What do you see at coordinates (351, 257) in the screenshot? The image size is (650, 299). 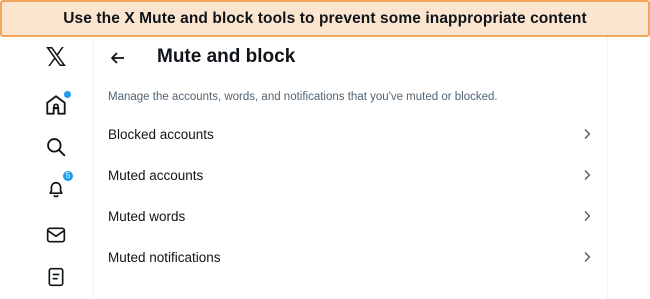 I see `menu-item-muted-notifications: Muted notifications` at bounding box center [351, 257].